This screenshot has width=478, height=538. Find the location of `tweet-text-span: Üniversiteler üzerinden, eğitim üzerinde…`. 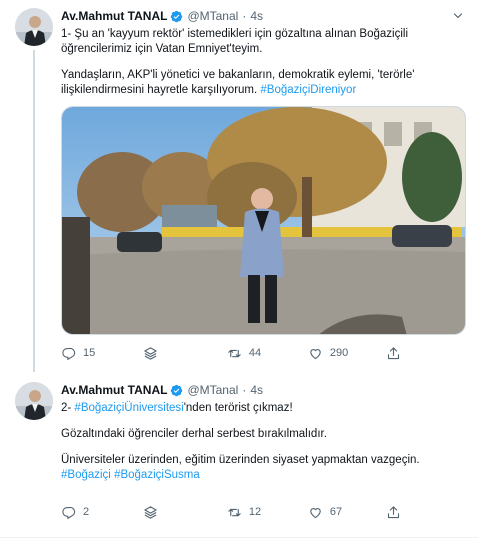

tweet-text-span: Üniversiteler üzerinden, eğitim üzerinde… is located at coordinates (240, 460).